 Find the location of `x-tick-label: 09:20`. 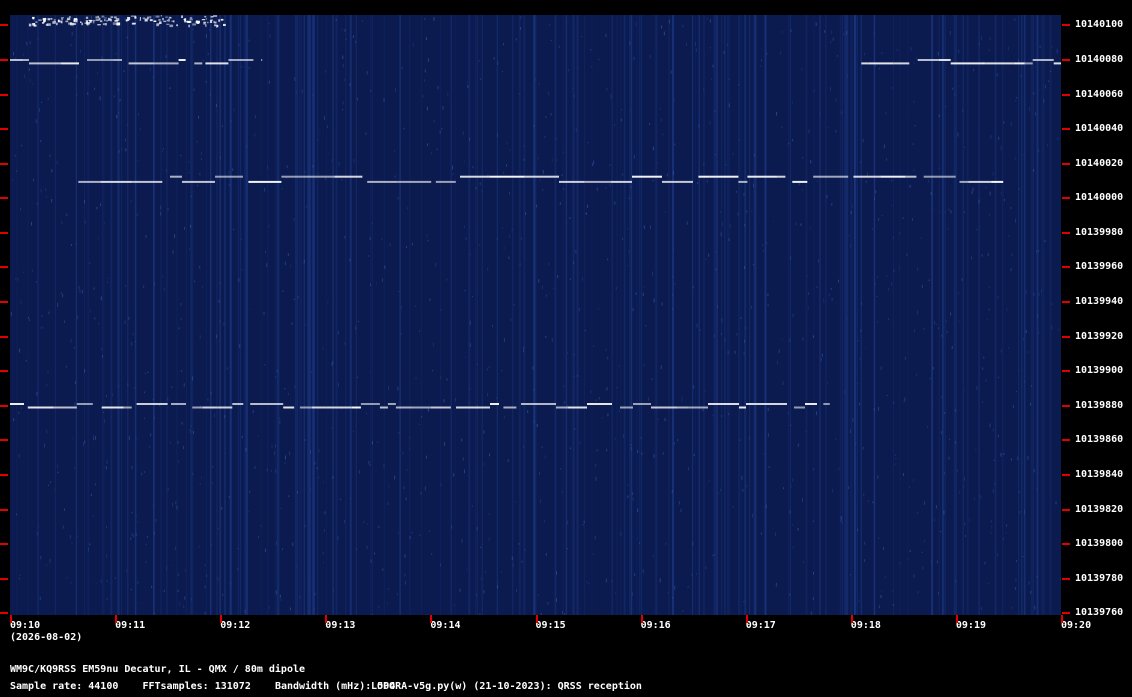

x-tick-label: 09:20 is located at coordinates (1076, 625).